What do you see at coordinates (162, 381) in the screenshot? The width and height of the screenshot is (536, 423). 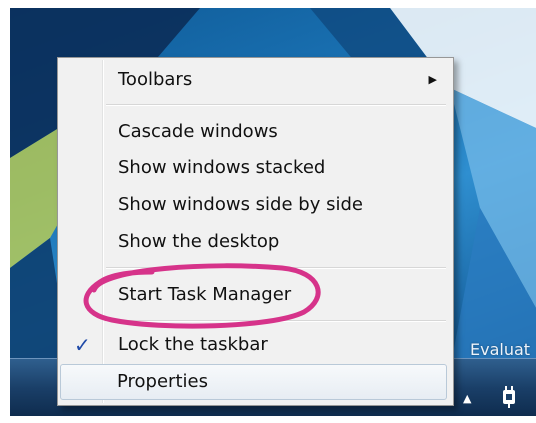 I see `menu-item-label: Properties` at bounding box center [162, 381].